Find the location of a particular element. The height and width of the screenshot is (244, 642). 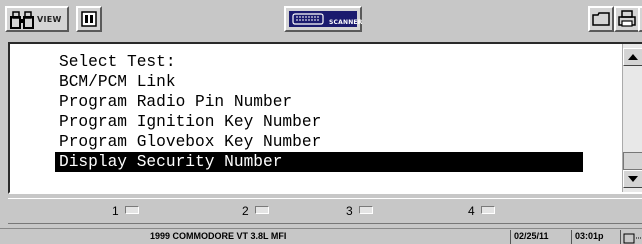

function-key-4: 4 is located at coordinates (481, 211).